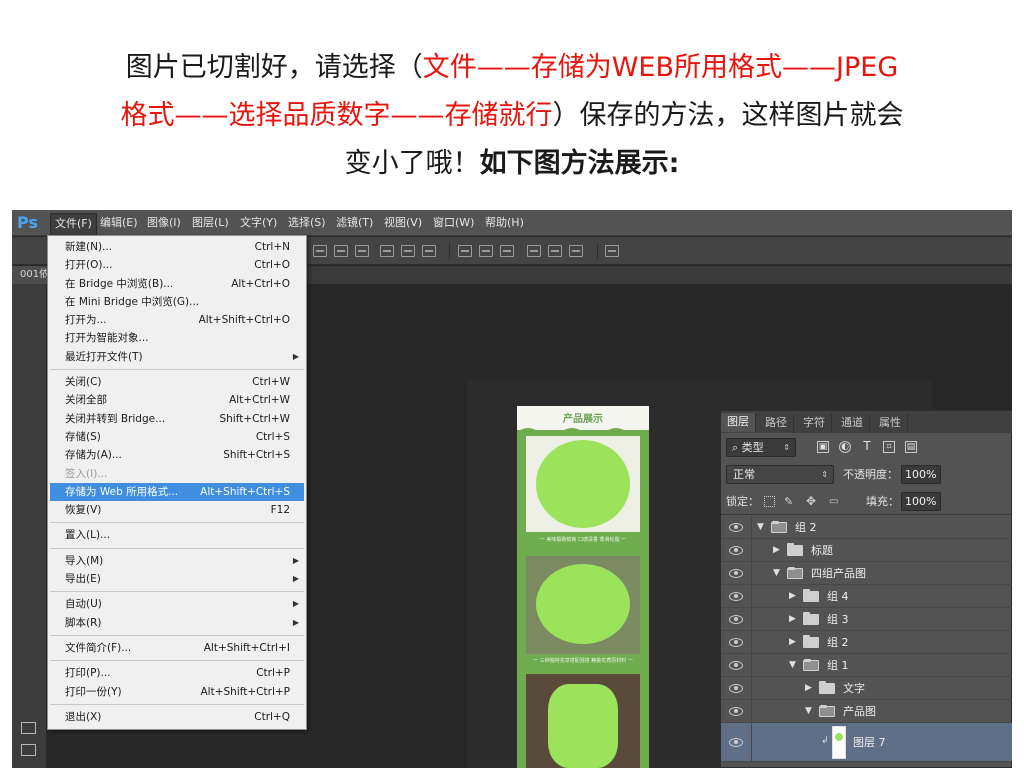  I want to click on lasso-tool-icon, so click(28, 728).